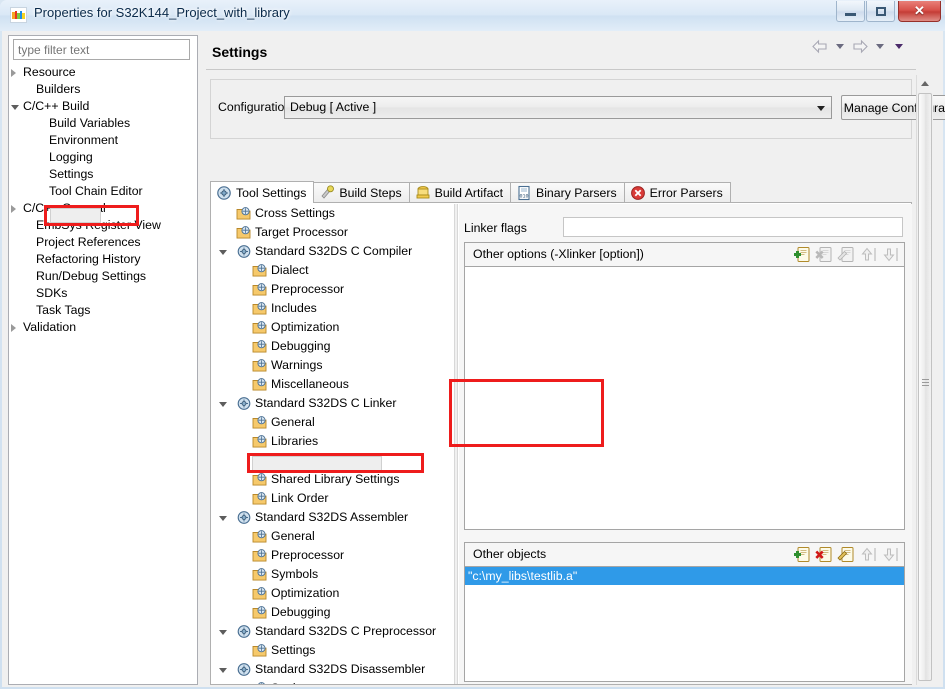  Describe the element at coordinates (332, 308) in the screenshot. I see `tool-tree-item-includes: Includes` at that location.